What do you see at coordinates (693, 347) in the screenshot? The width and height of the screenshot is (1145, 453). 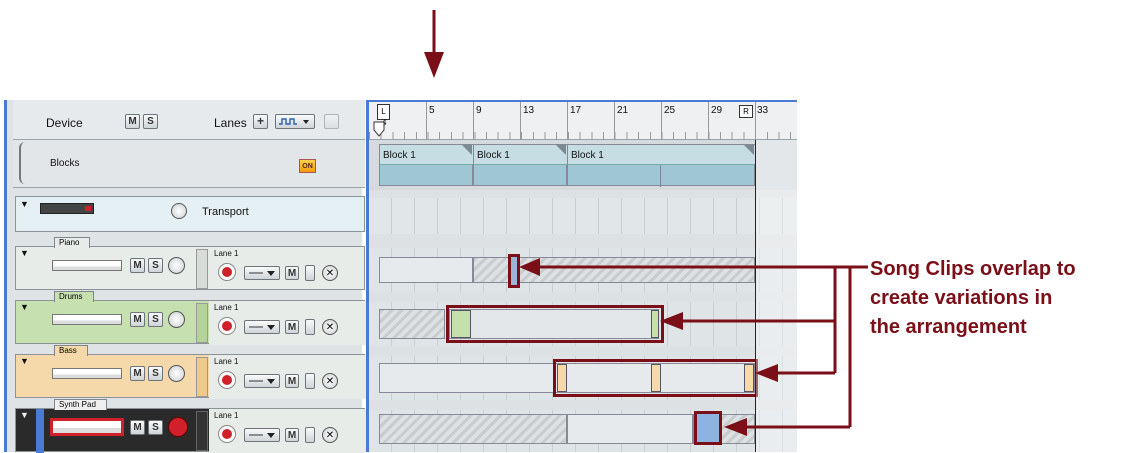 I see `annotation-connectors` at bounding box center [693, 347].